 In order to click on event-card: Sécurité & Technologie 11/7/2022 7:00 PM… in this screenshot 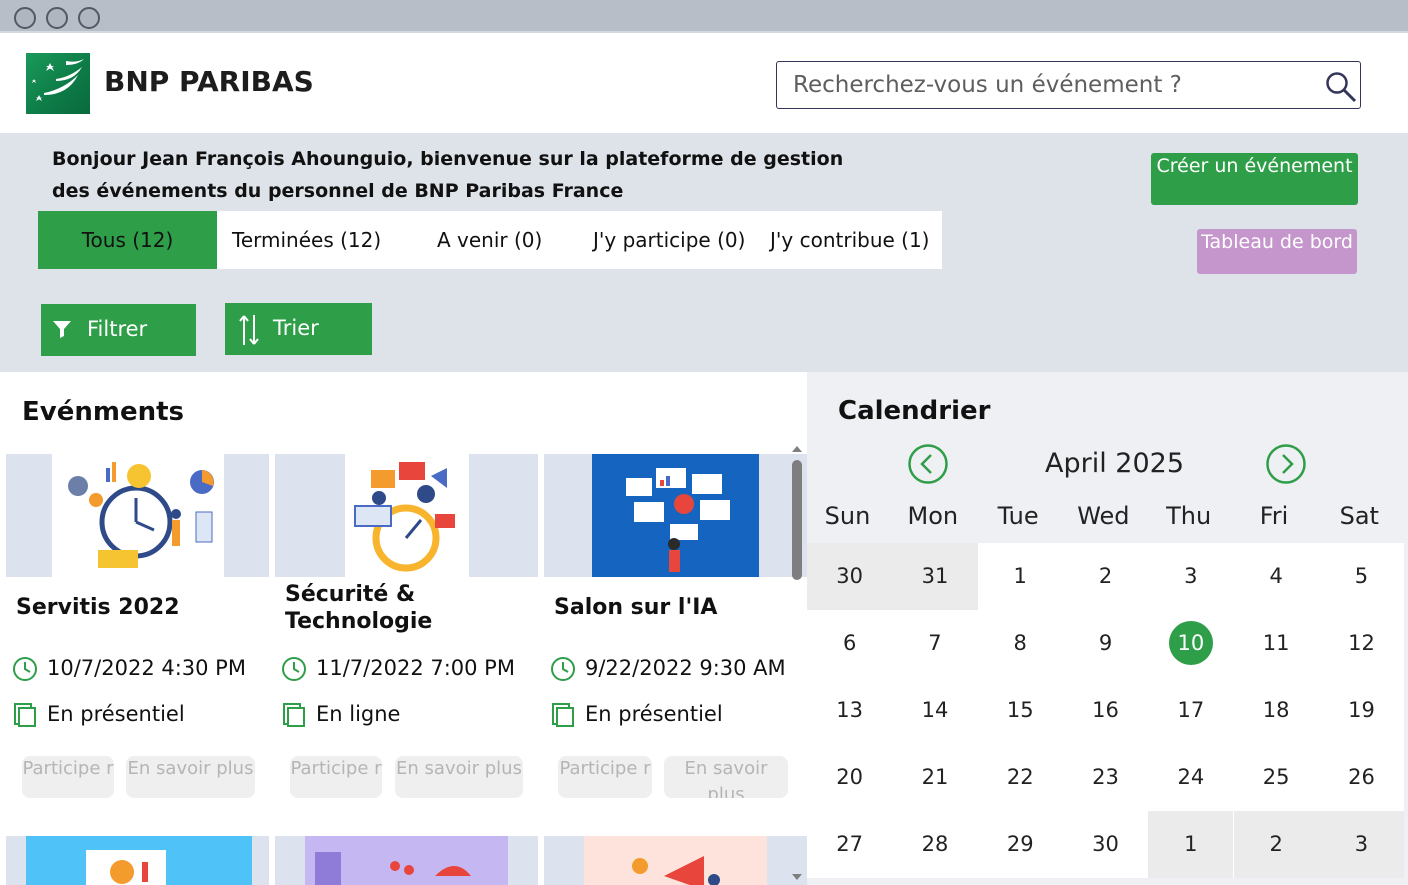, I will do `click(406, 631)`.